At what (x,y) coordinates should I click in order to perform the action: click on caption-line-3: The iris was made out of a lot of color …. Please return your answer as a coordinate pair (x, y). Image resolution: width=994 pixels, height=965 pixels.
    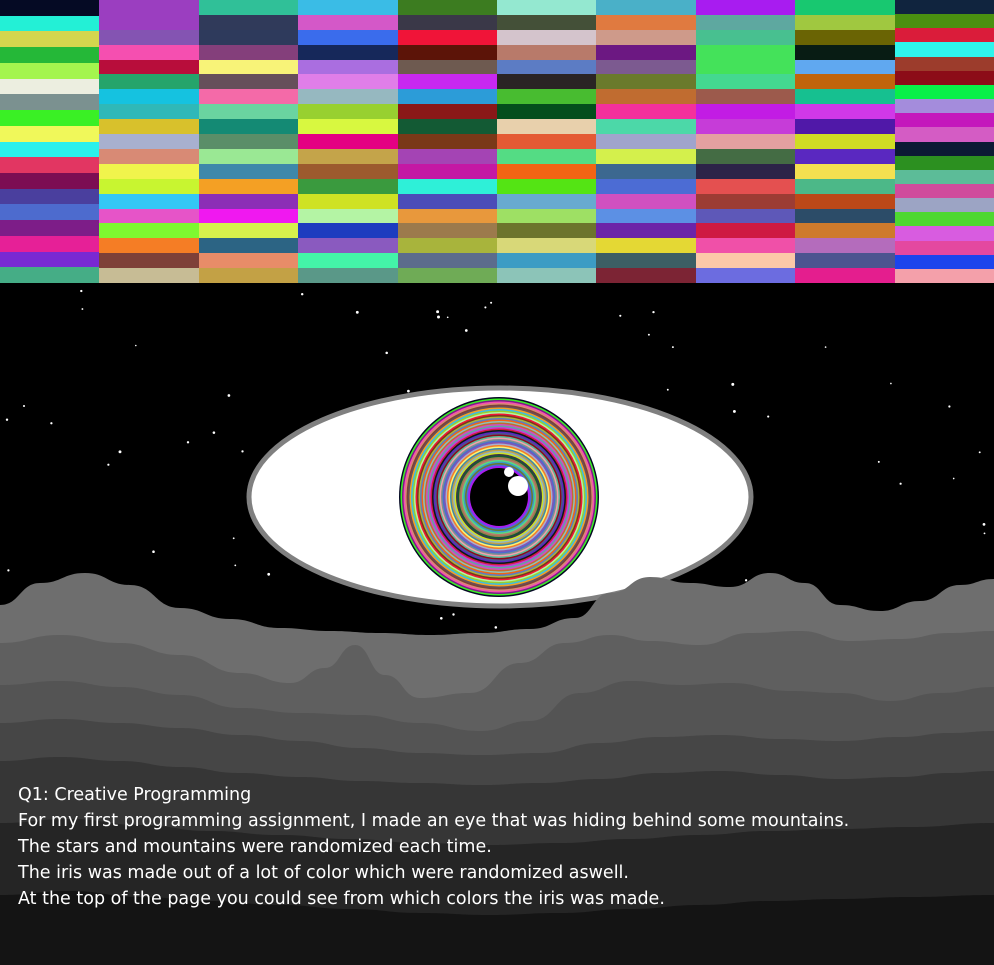
    Looking at the image, I should click on (323, 873).